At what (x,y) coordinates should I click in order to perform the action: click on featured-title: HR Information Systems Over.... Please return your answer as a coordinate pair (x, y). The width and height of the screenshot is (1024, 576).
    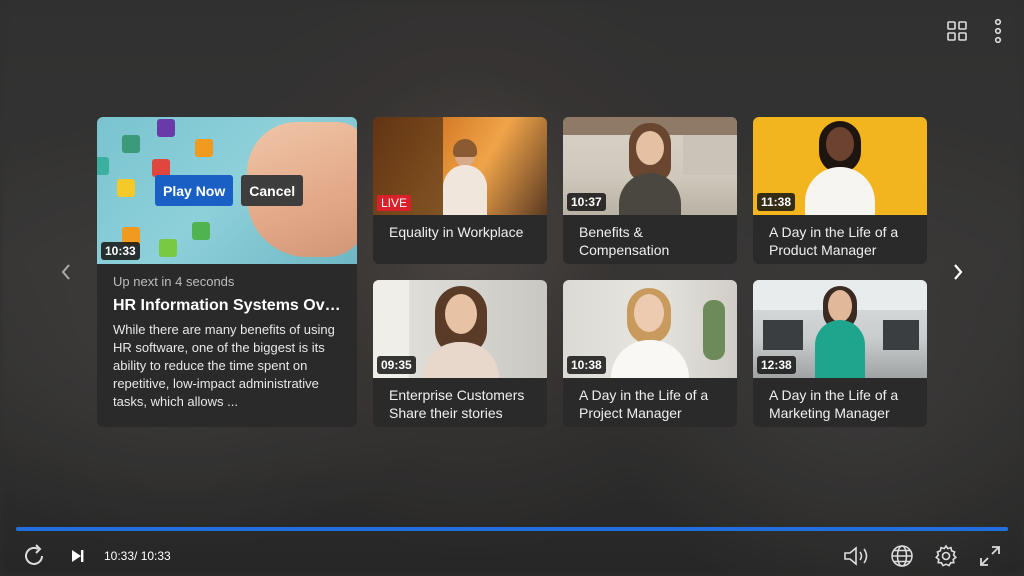
    Looking at the image, I should click on (227, 305).